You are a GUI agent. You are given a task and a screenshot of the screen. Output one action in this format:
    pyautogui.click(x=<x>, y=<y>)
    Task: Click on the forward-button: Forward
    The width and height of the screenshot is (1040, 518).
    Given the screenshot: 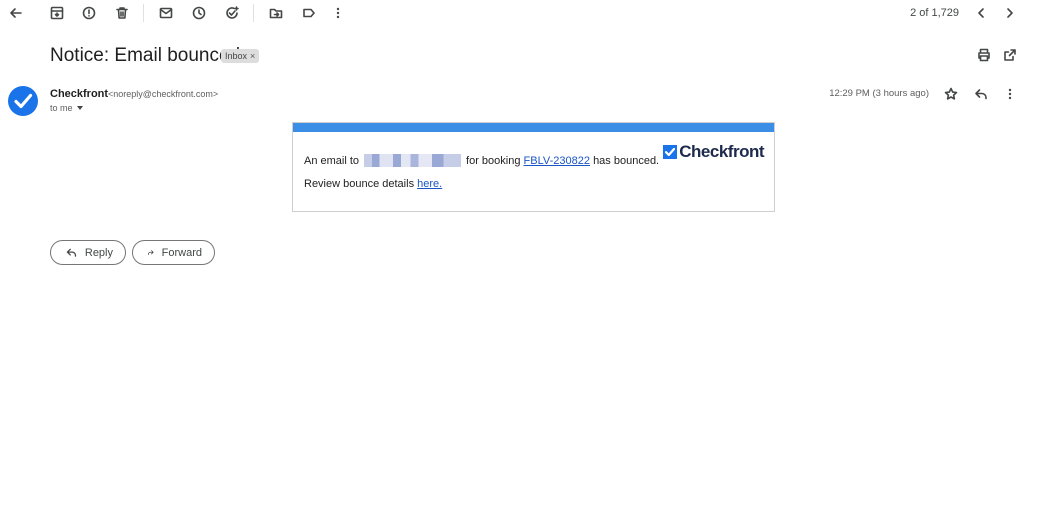 What is the action you would take?
    pyautogui.click(x=173, y=252)
    